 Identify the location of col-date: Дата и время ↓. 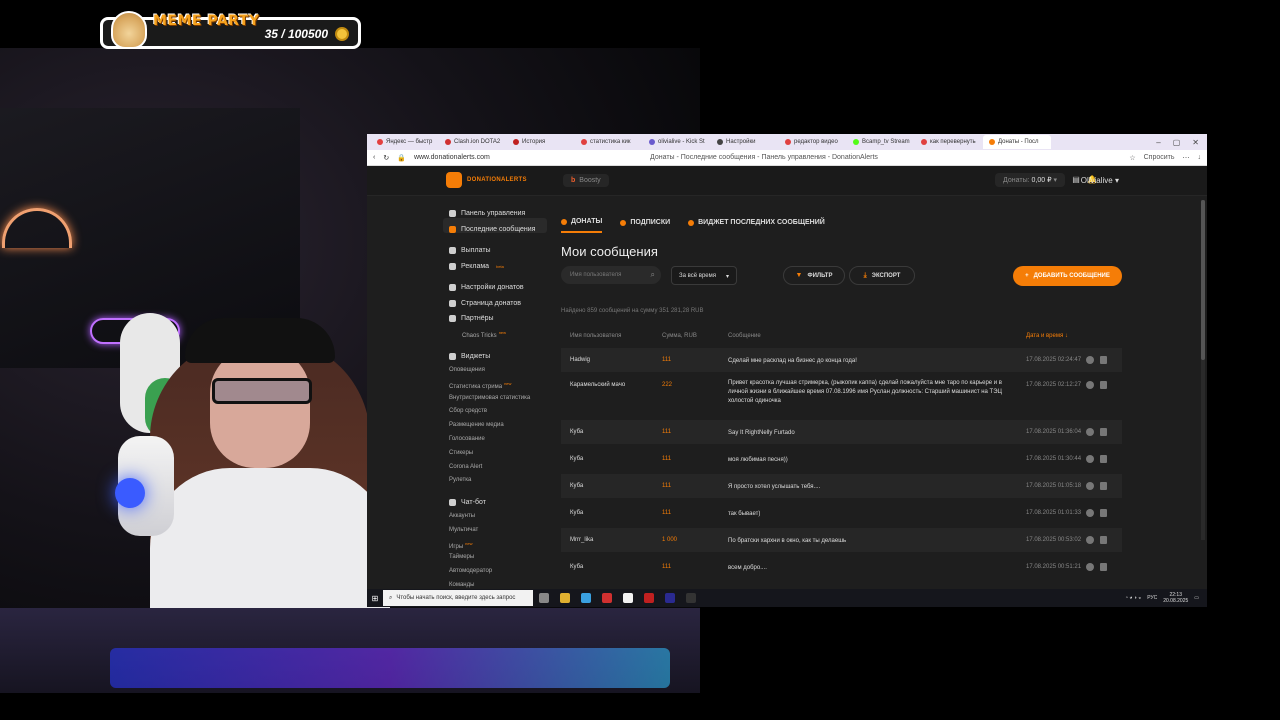
(1047, 336).